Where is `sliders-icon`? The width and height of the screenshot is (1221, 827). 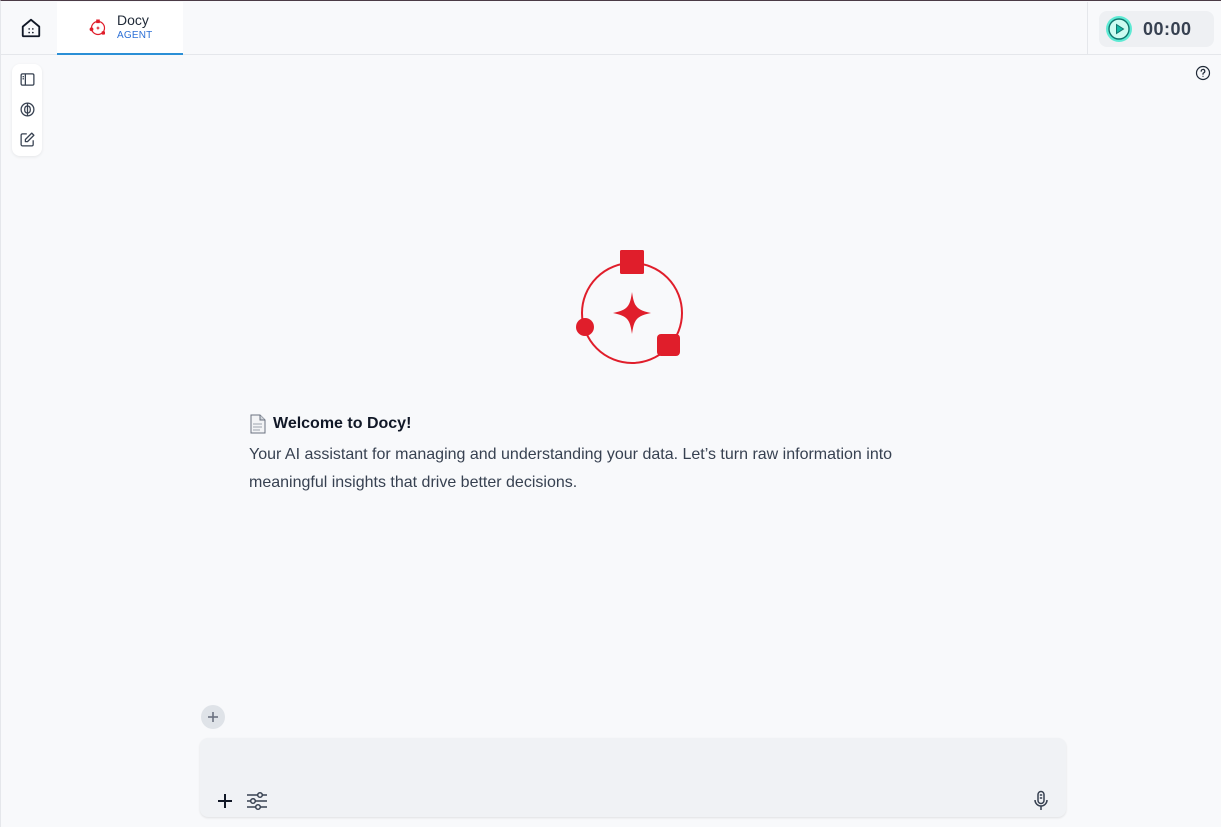 sliders-icon is located at coordinates (257, 801).